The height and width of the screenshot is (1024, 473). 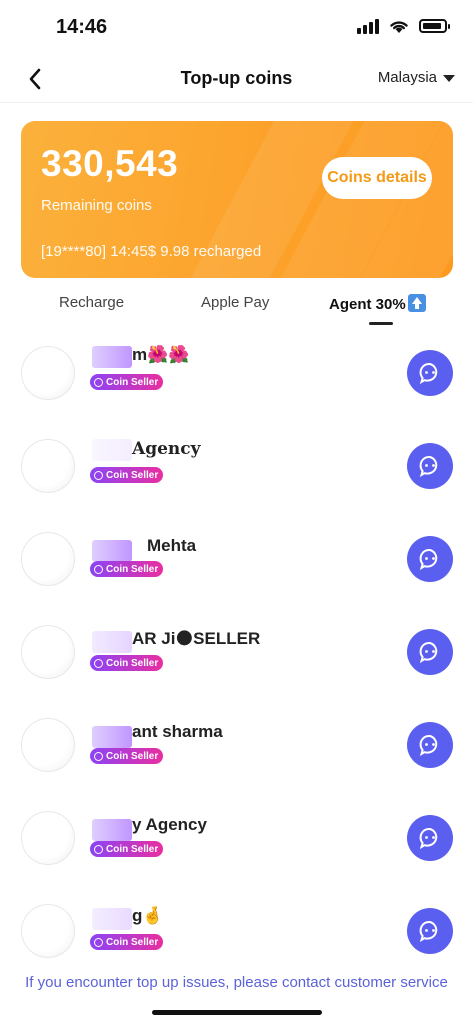 What do you see at coordinates (82, 27) in the screenshot?
I see `status-time: 14:46` at bounding box center [82, 27].